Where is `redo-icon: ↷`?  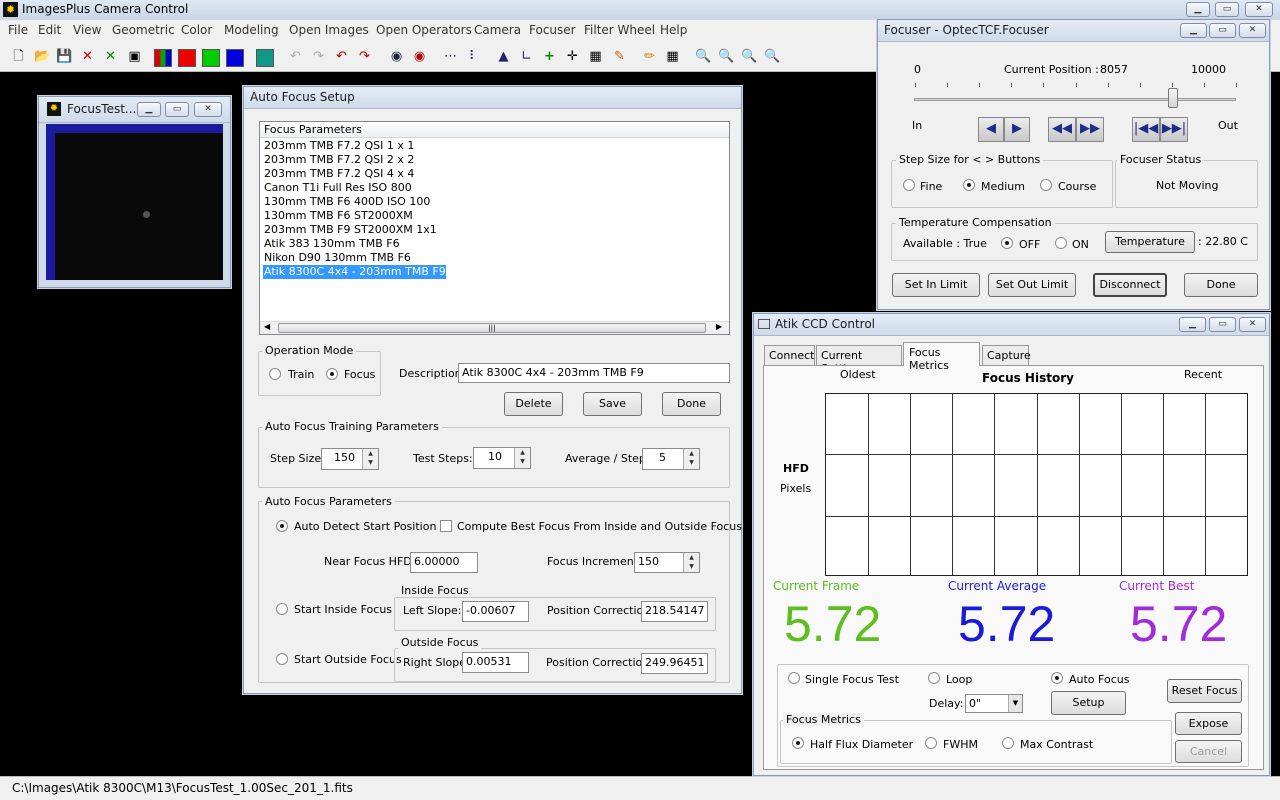
redo-icon: ↷ is located at coordinates (364, 56).